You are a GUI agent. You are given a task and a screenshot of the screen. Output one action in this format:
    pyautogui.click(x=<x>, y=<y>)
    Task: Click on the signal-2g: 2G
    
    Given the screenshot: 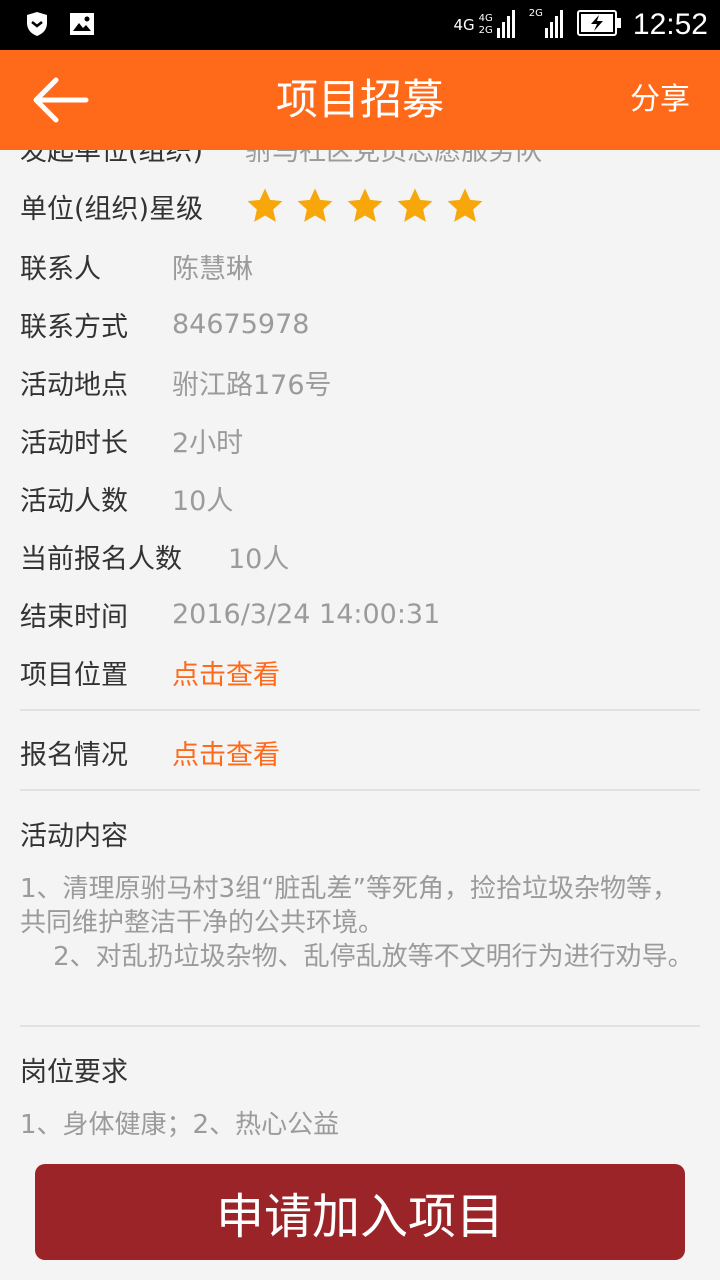 What is the action you would take?
    pyautogui.click(x=547, y=25)
    